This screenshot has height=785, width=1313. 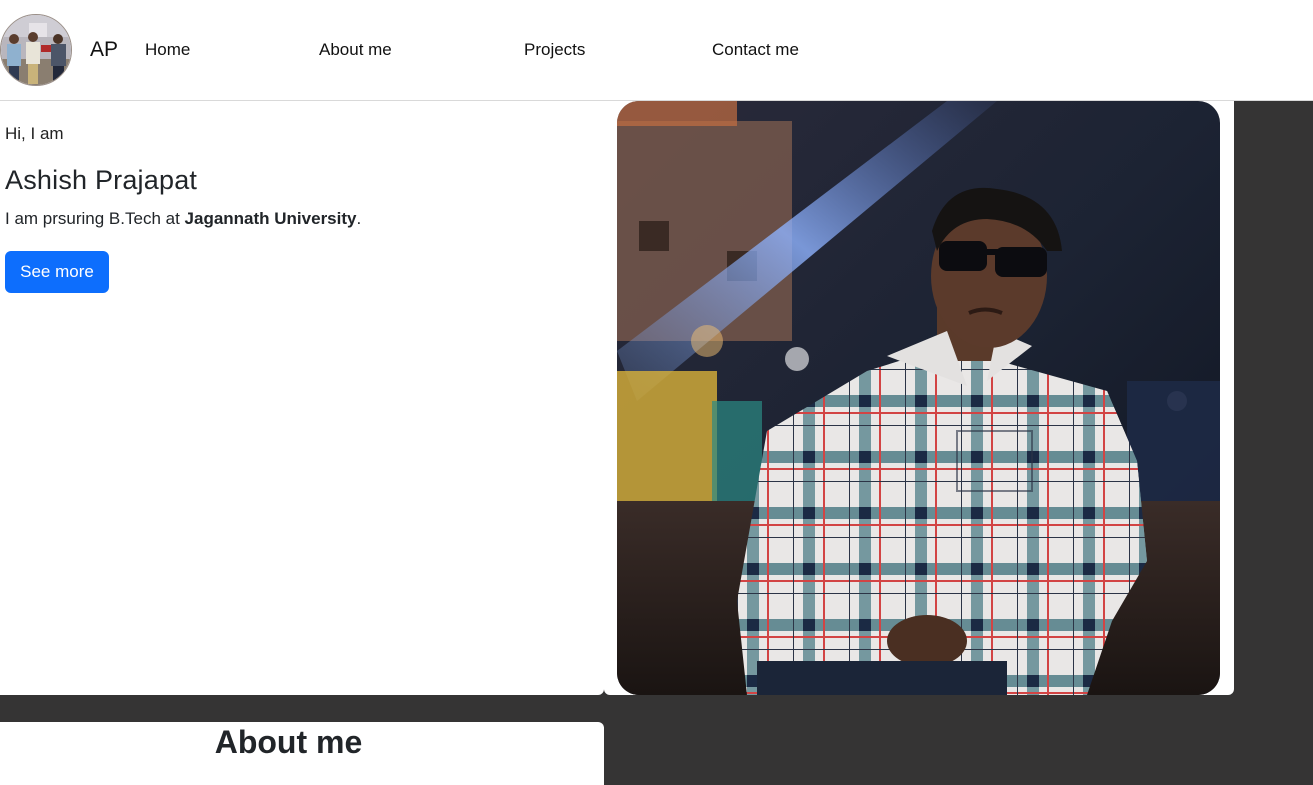 I want to click on avatar-photo, so click(x=36, y=50).